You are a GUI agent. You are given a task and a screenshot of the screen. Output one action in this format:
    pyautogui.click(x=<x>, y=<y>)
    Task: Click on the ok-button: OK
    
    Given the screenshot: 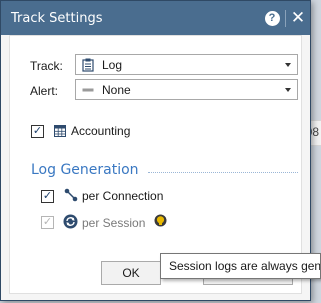 What is the action you would take?
    pyautogui.click(x=131, y=273)
    